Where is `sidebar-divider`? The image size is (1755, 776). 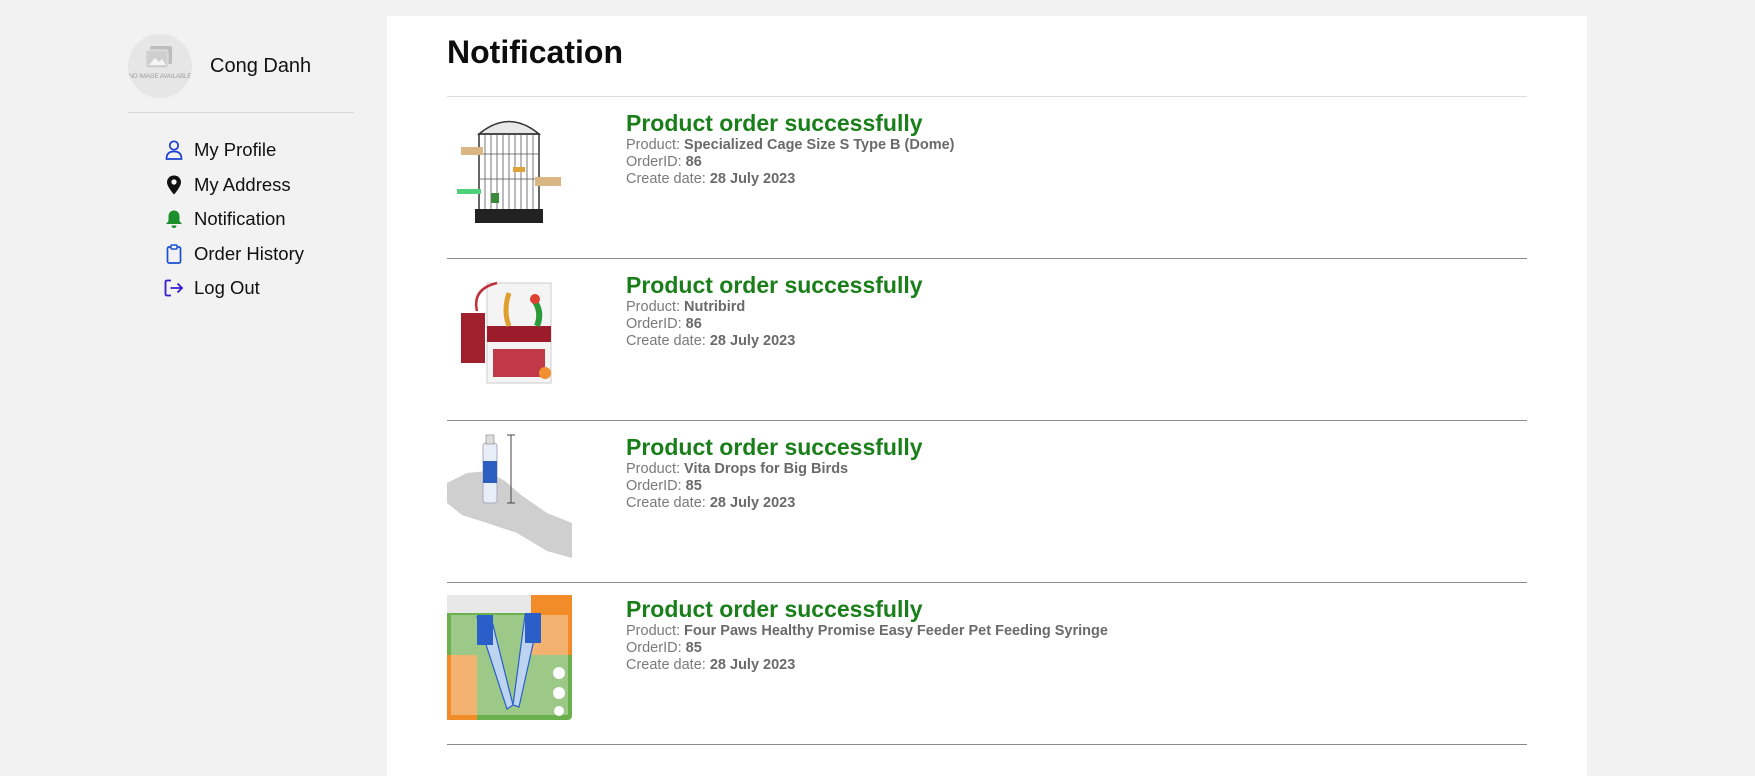
sidebar-divider is located at coordinates (241, 112).